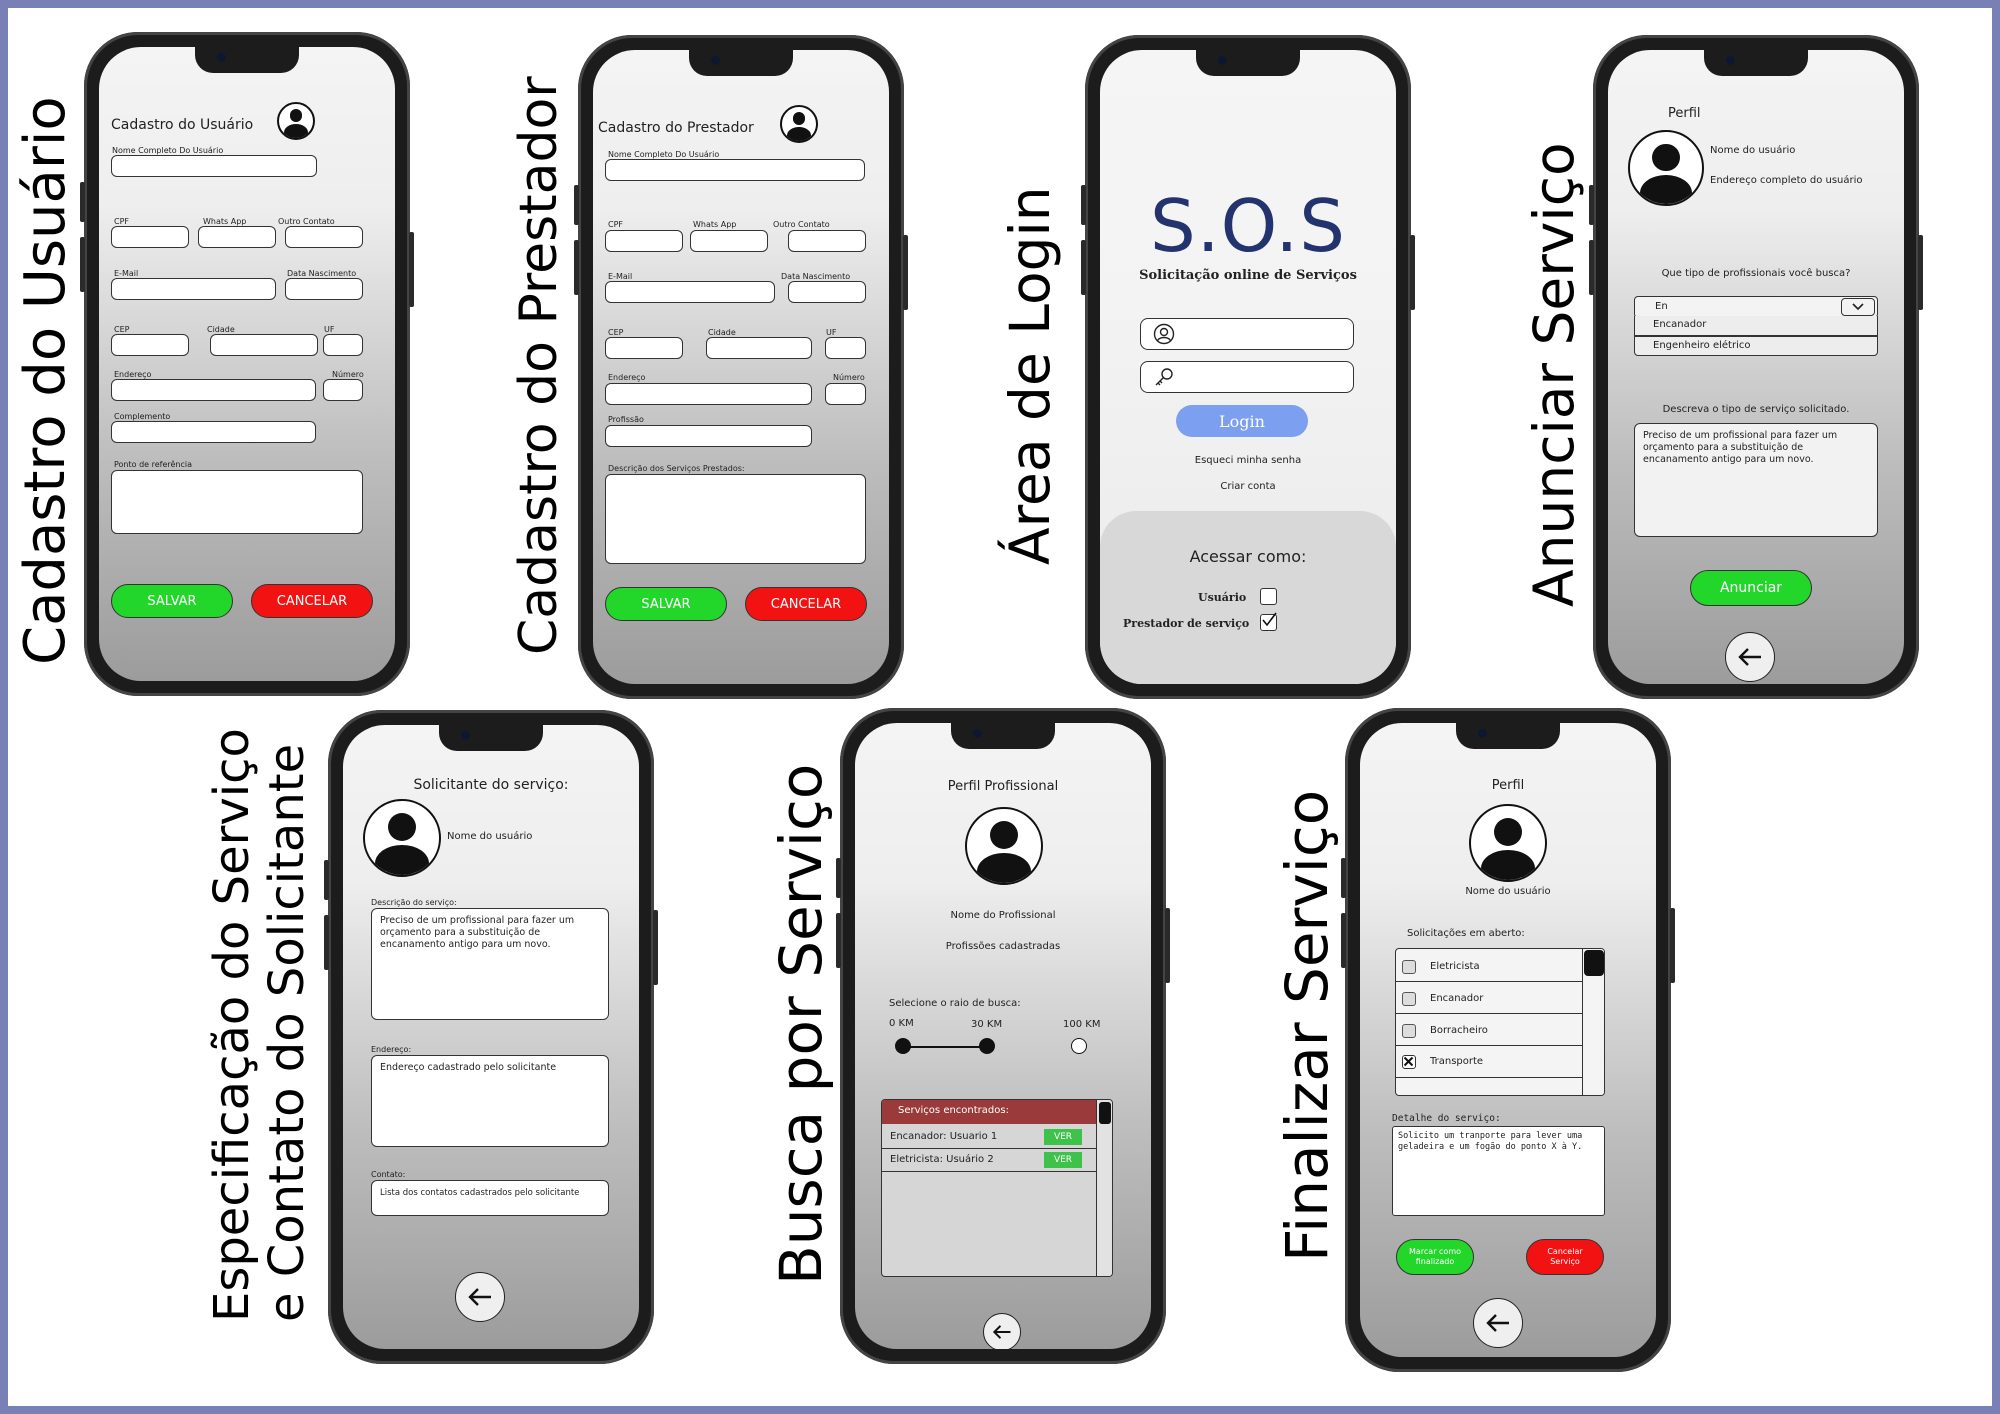 This screenshot has width=2000, height=1414. What do you see at coordinates (213, 432) in the screenshot?
I see `complemento-field` at bounding box center [213, 432].